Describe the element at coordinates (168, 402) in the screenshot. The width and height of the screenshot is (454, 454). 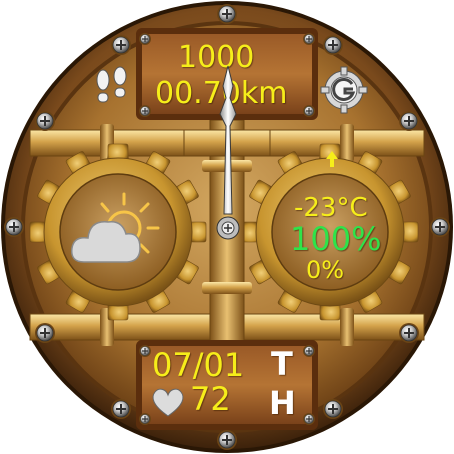
I see `heart-icon` at that location.